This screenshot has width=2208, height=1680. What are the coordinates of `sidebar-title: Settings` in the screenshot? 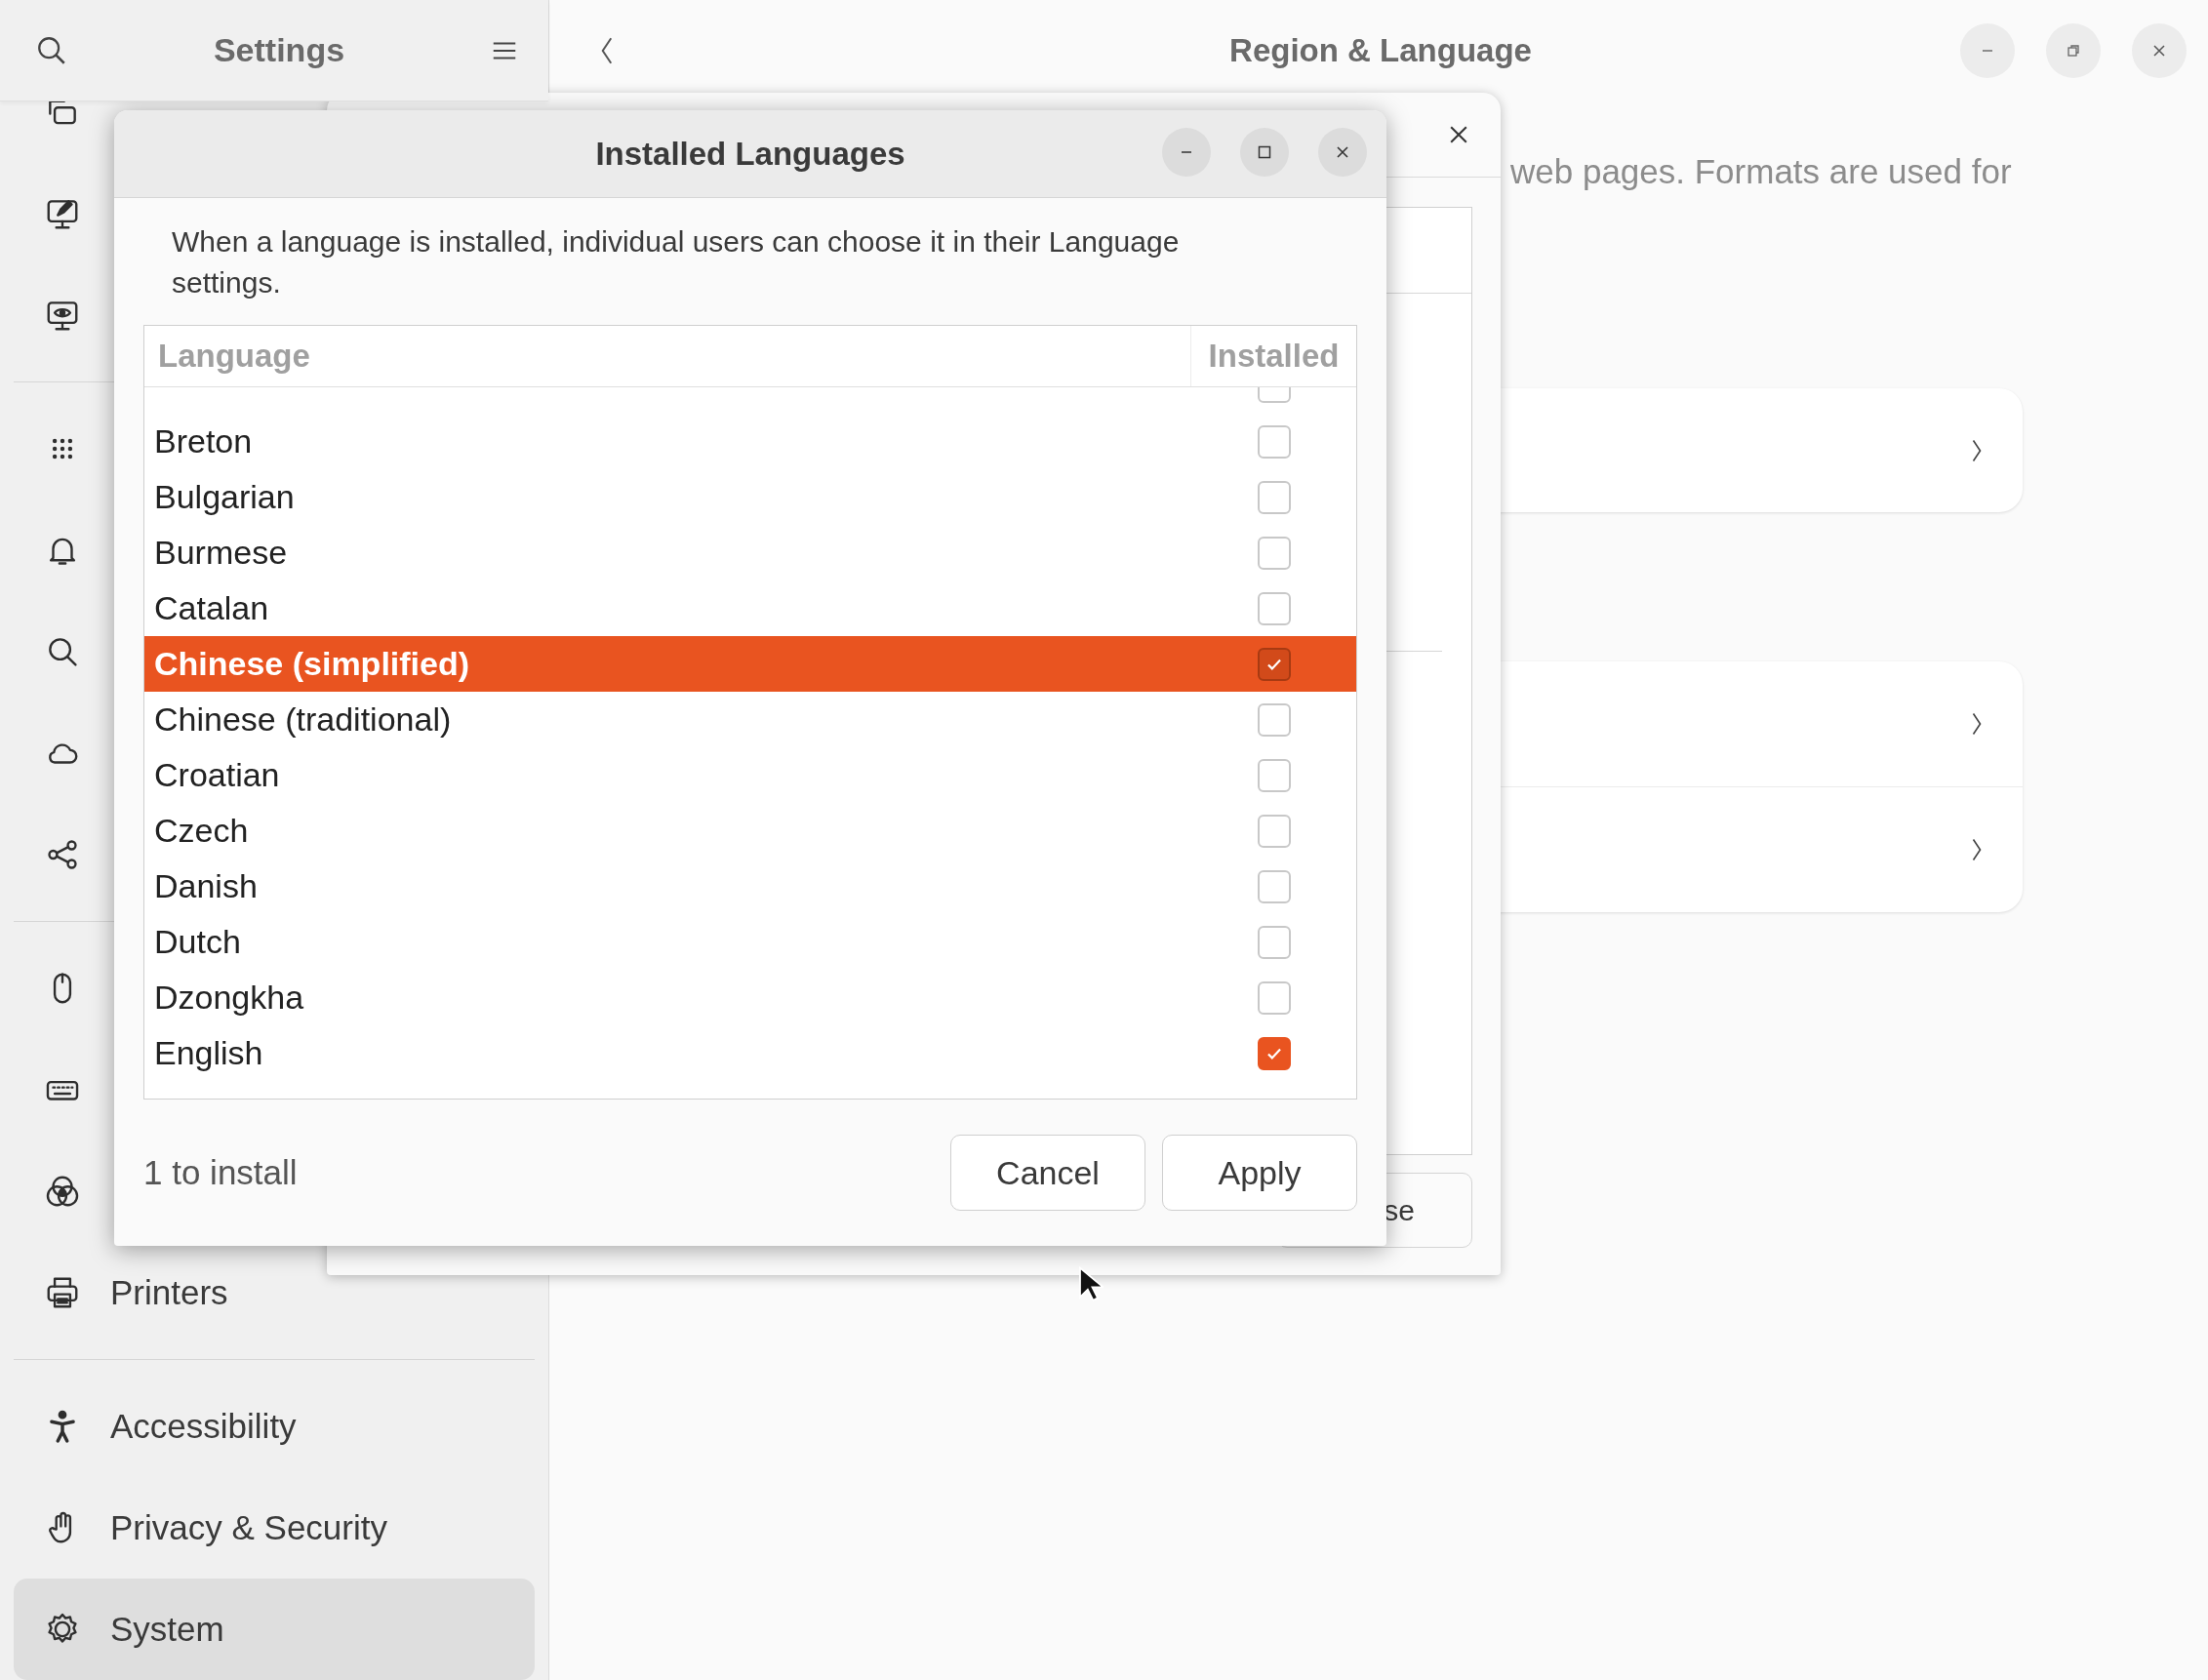 It's located at (279, 50).